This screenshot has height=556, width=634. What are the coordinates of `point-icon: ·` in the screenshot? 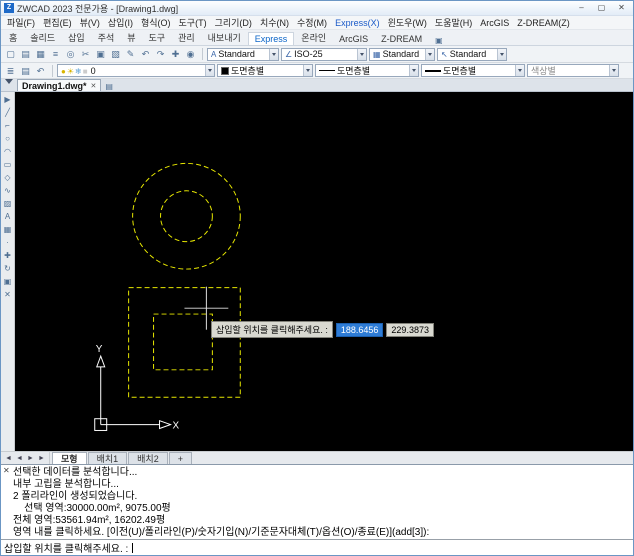 It's located at (8, 243).